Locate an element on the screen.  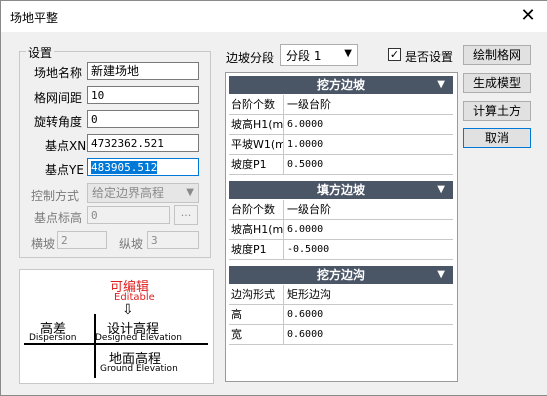
section-header-fill-slope: 填方边坡 ▼ is located at coordinates (341, 190).